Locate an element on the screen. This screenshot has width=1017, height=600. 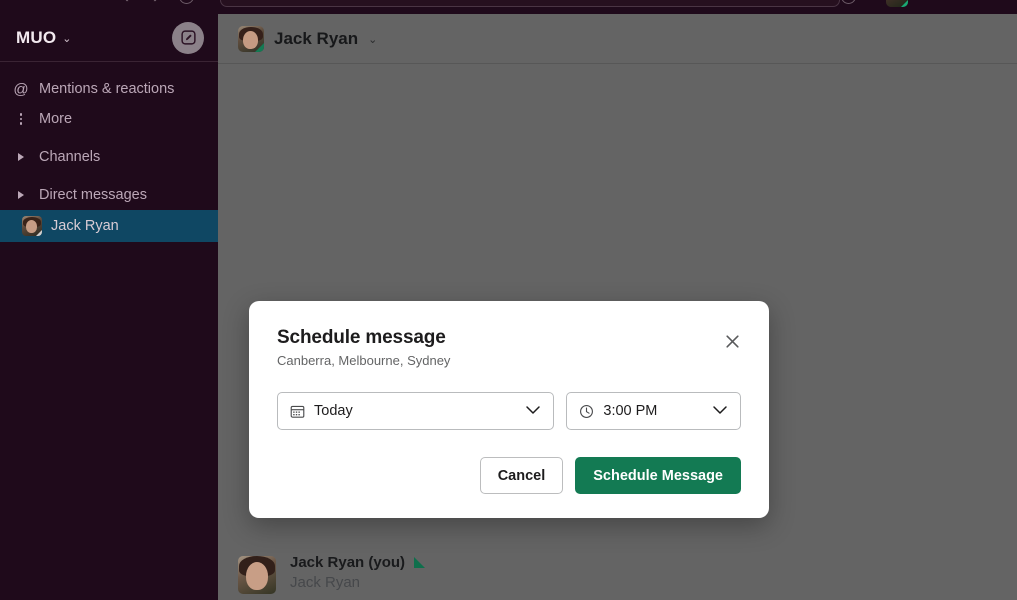
sidebar-item-label: Channels is located at coordinates (70, 157).